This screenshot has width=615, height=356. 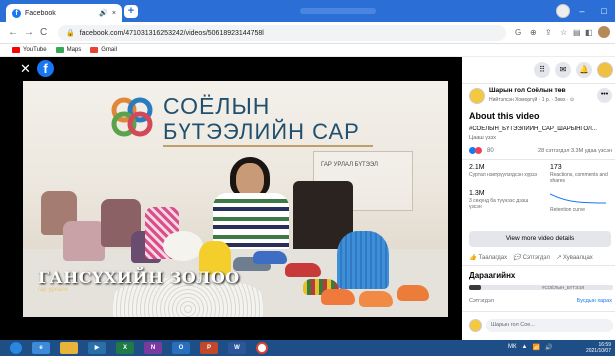 I want to click on page-avatar, so click(x=477, y=96).